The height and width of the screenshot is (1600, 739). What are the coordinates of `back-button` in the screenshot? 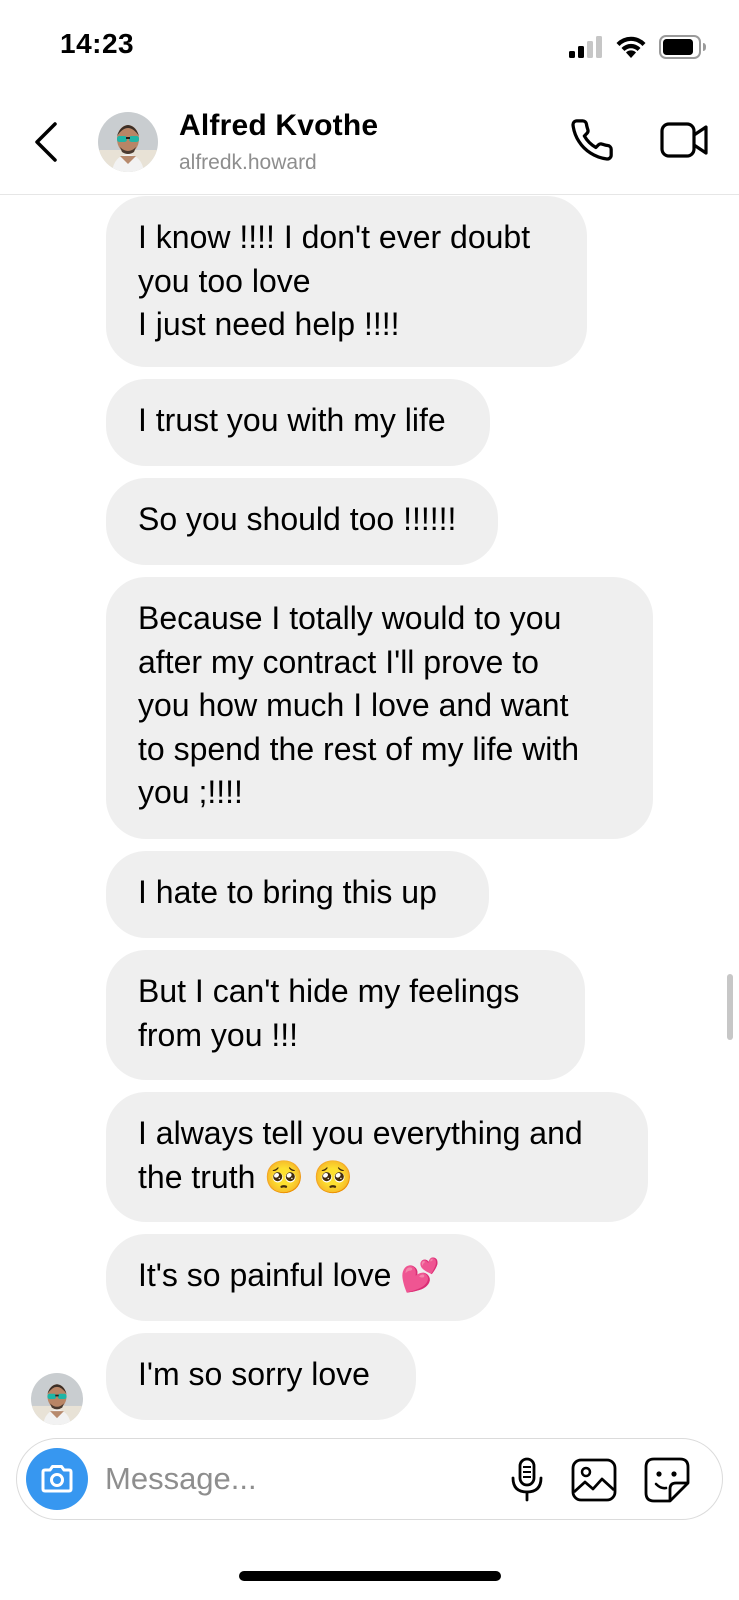 It's located at (46, 142).